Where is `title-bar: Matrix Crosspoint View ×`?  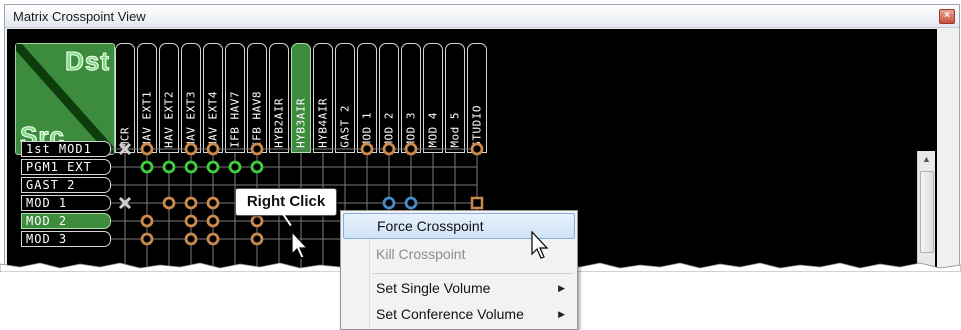 title-bar: Matrix Crosspoint View × is located at coordinates (482, 16).